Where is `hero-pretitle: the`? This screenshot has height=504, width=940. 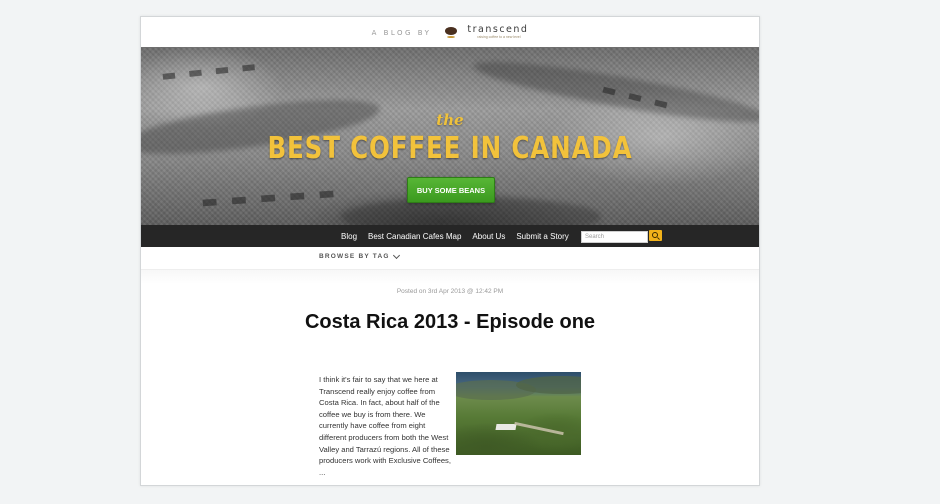
hero-pretitle: the is located at coordinates (450, 120).